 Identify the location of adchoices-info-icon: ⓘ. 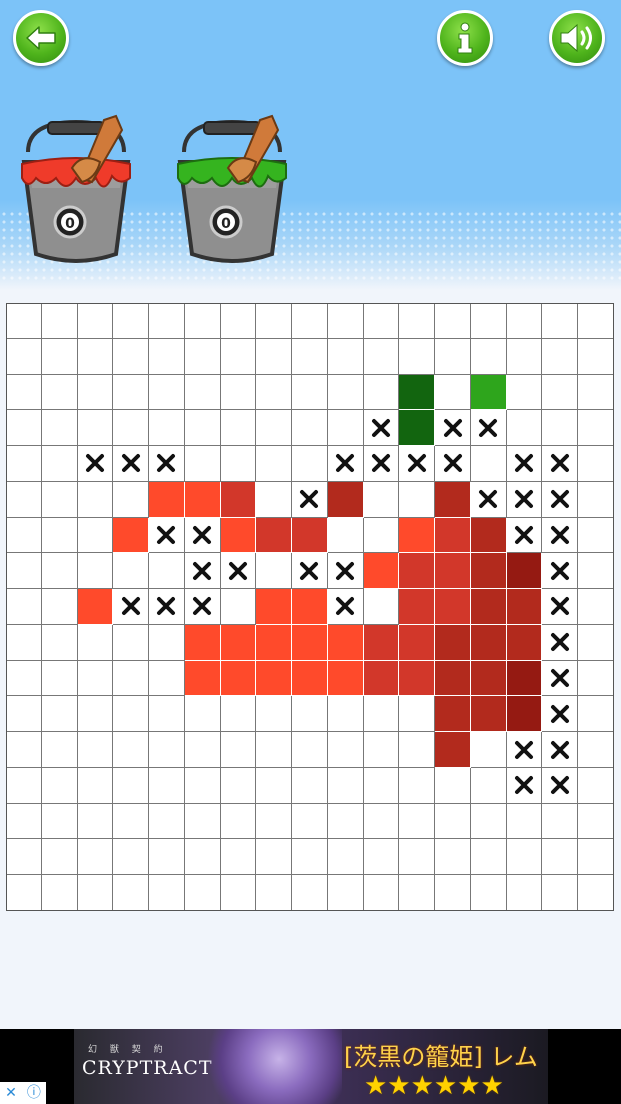
(34, 1093).